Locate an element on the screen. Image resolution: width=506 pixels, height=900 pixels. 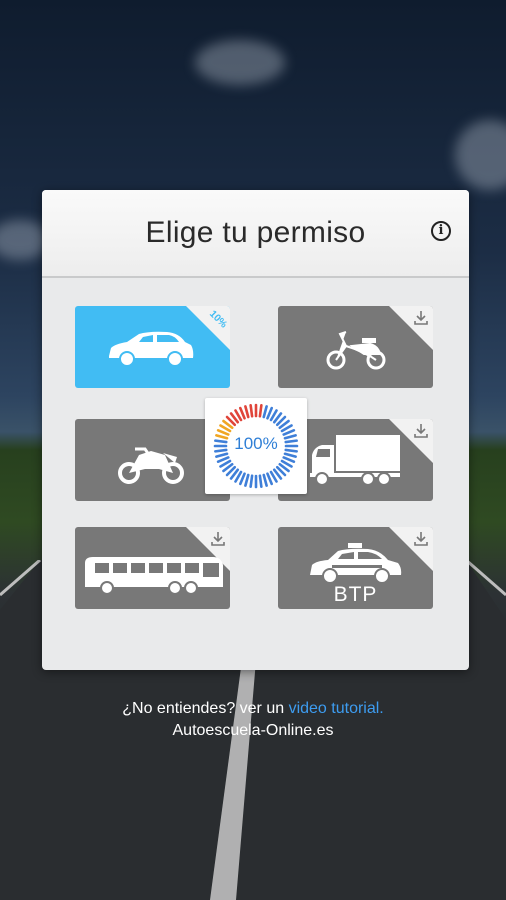
tile-car: 10% is located at coordinates (152, 347).